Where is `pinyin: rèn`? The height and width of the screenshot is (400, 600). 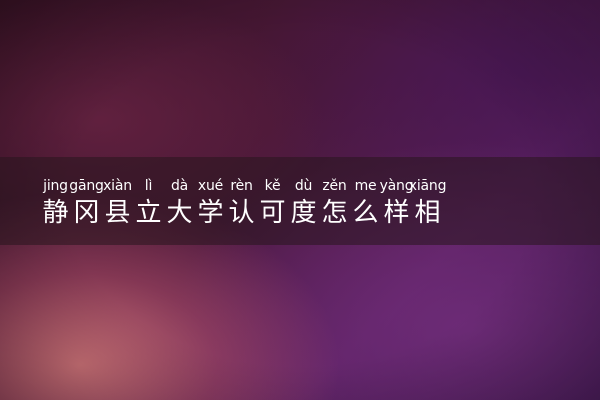
pinyin: rèn is located at coordinates (241, 186).